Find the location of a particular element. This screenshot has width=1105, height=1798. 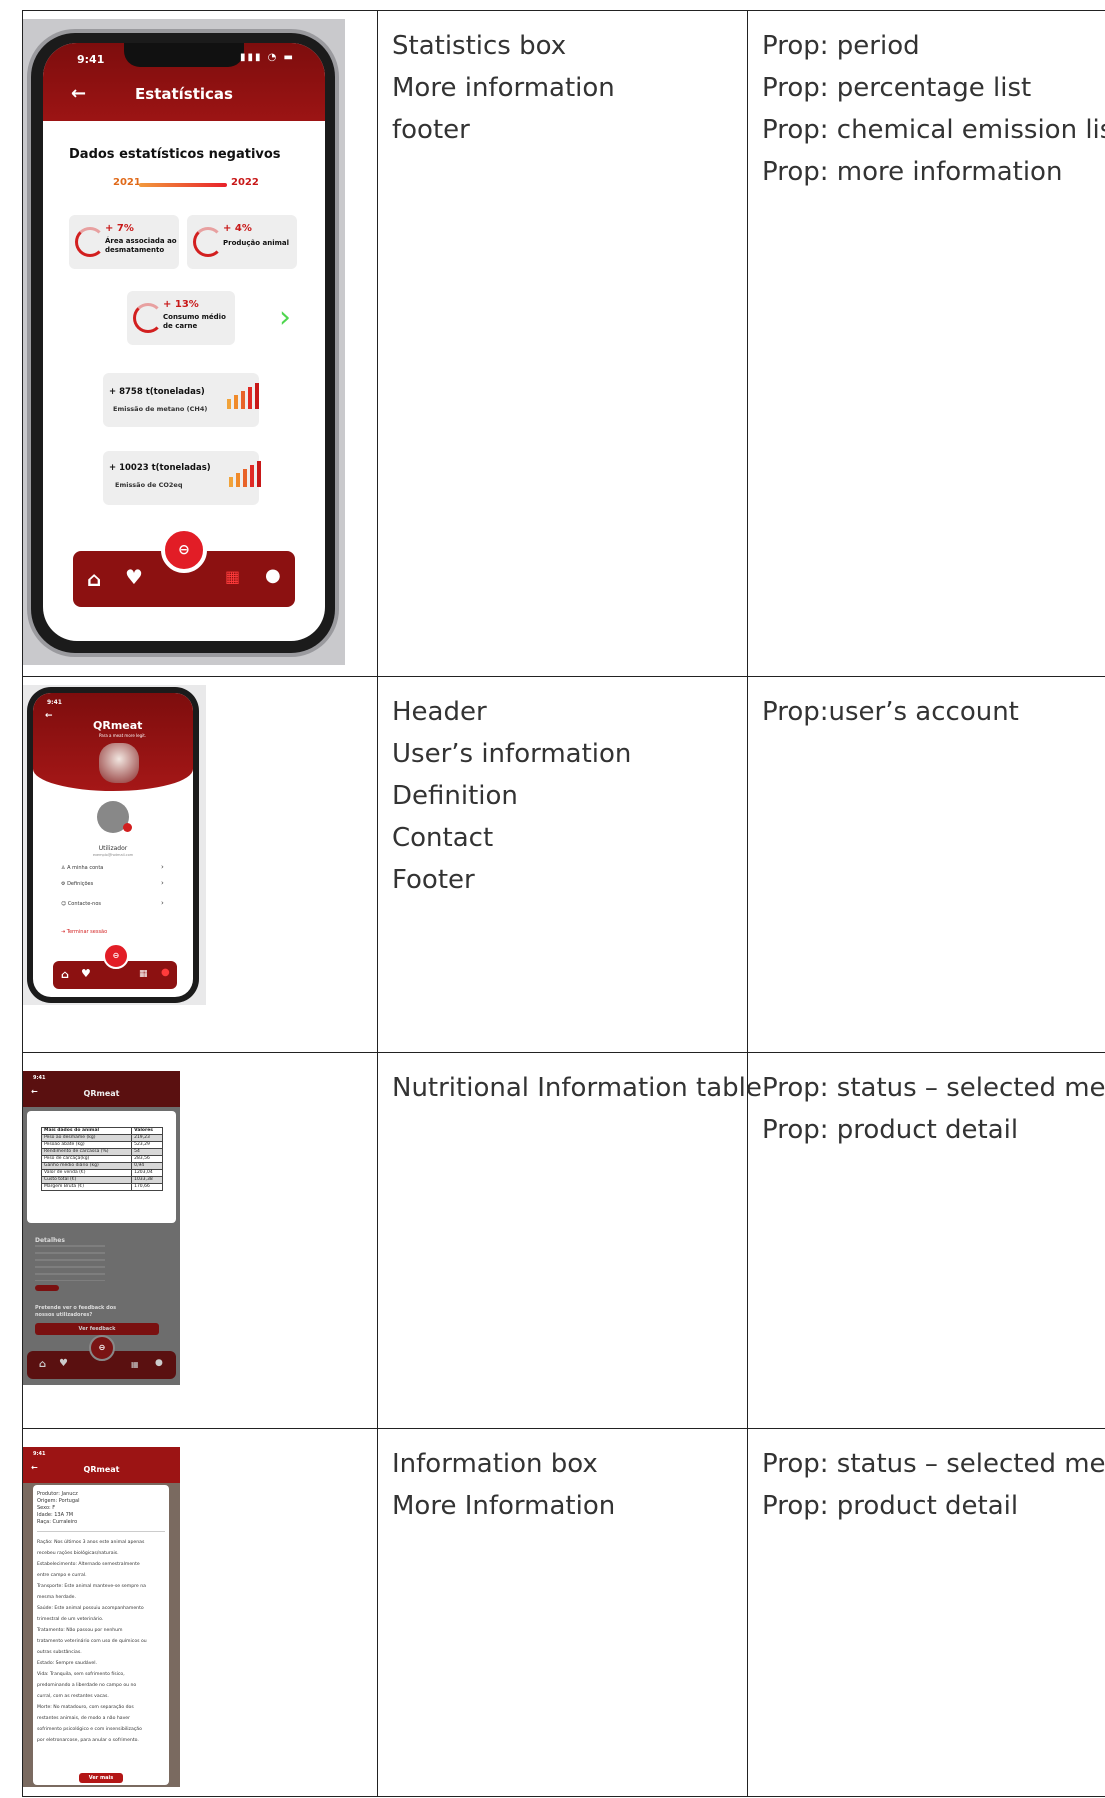

chevron-right-icon: › is located at coordinates (162, 883).